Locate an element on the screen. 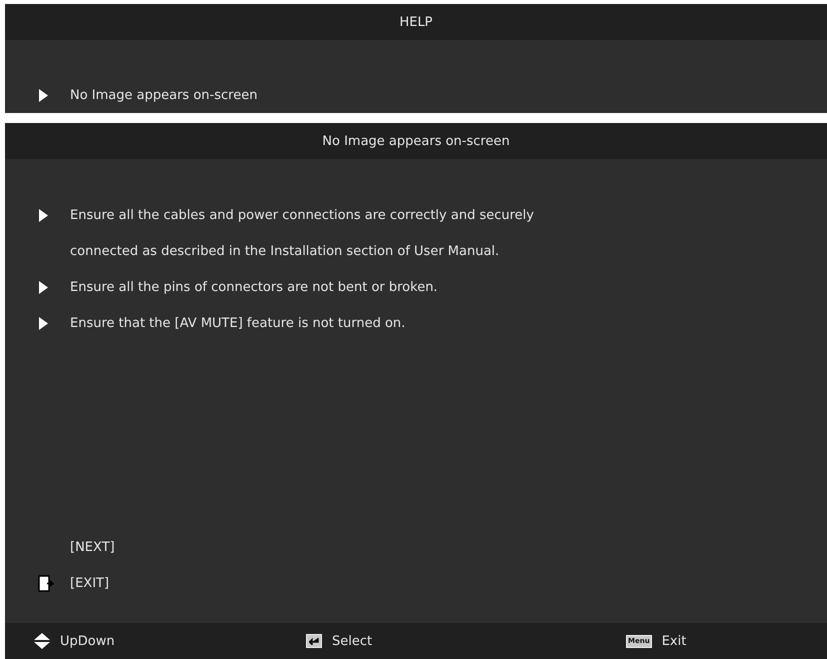 This screenshot has height=659, width=827. tip-text: connected as described in the Installation section of User Manual. is located at coordinates (285, 251).